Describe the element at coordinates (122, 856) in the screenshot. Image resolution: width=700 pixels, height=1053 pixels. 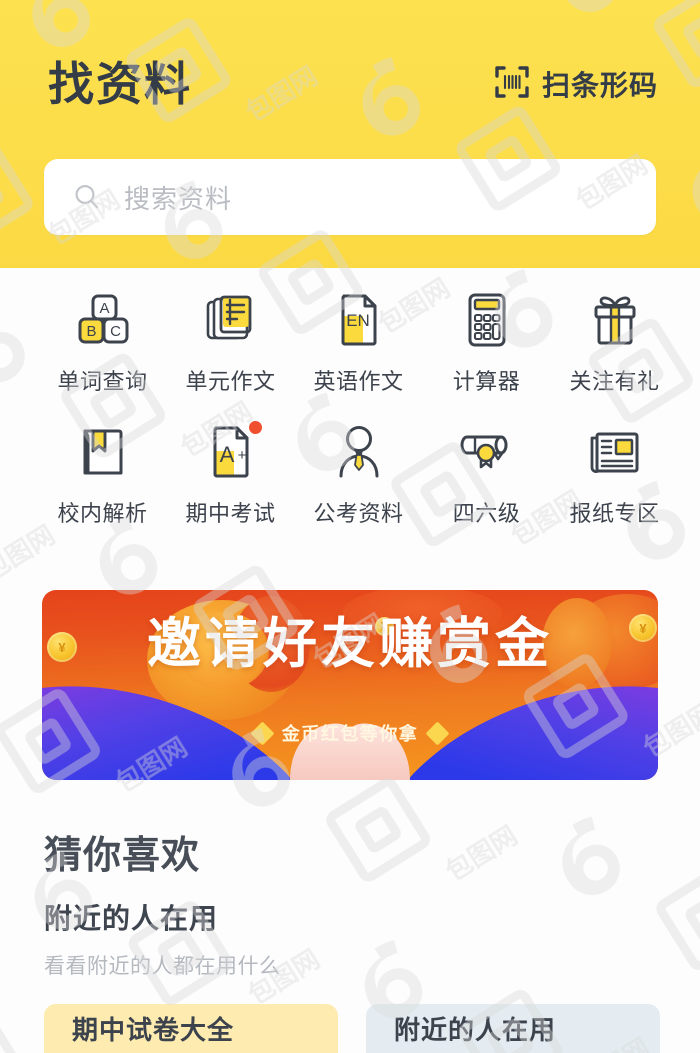
I see `section-title-guess-you-like: 猜你喜欢` at that location.